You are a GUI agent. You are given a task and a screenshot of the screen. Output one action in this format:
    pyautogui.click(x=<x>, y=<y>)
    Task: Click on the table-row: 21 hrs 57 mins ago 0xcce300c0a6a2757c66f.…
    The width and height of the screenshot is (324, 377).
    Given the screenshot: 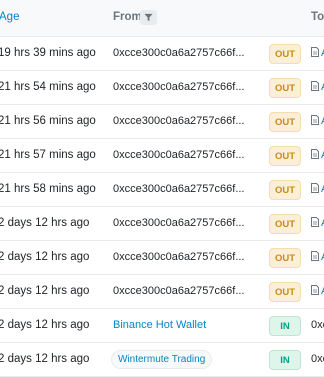 What is the action you would take?
    pyautogui.click(x=162, y=156)
    